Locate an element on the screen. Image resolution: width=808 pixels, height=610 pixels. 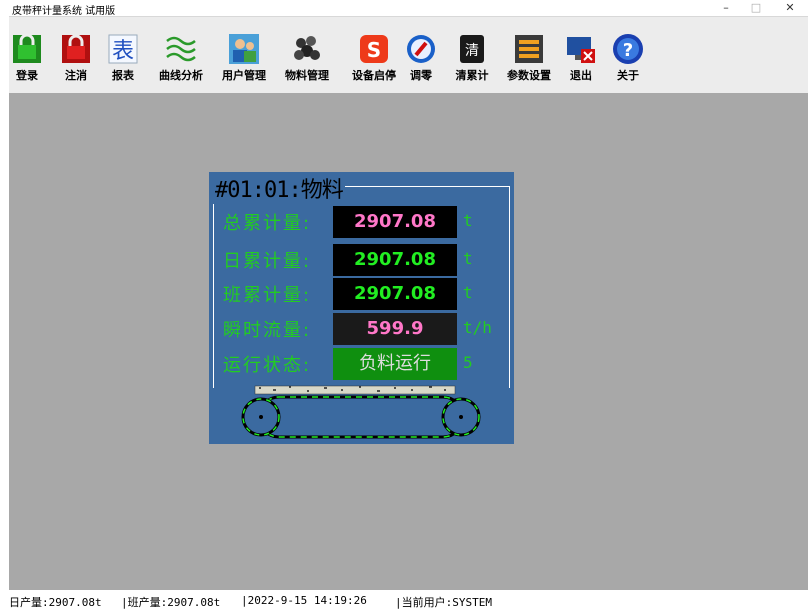
report-icon: 表 is located at coordinates (123, 49).